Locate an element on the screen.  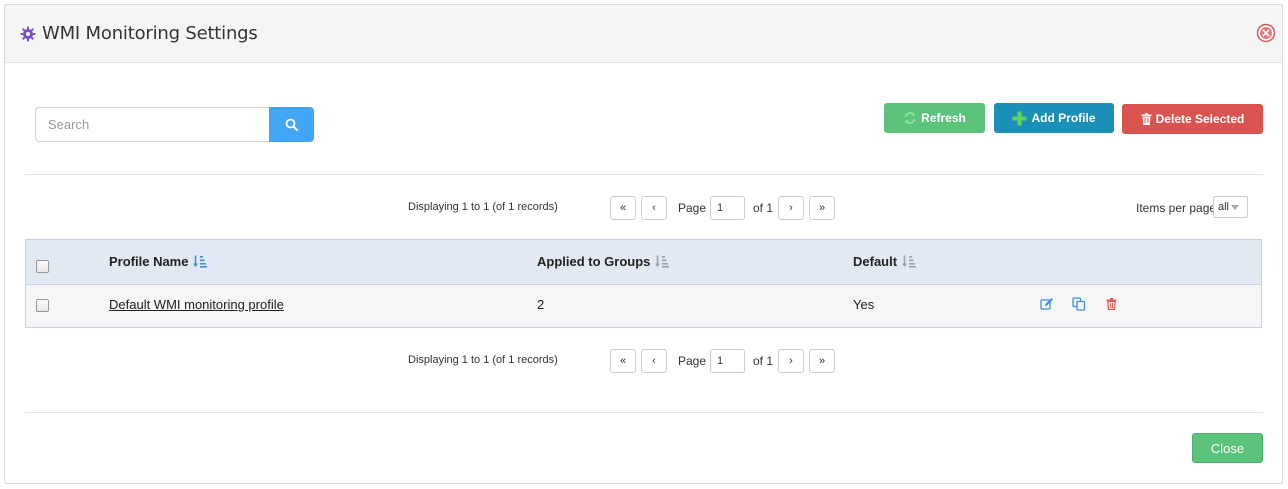
search-button is located at coordinates (291, 124).